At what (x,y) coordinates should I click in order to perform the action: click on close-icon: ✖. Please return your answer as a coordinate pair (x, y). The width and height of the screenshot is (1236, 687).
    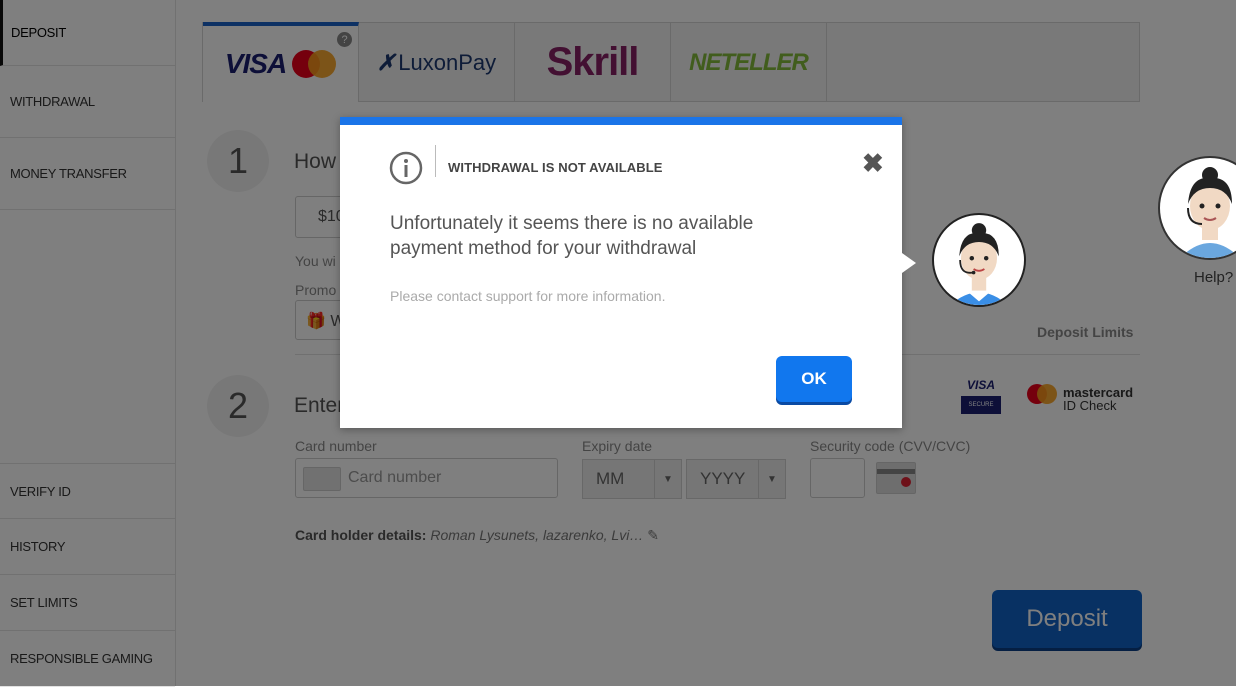
    Looking at the image, I should click on (873, 163).